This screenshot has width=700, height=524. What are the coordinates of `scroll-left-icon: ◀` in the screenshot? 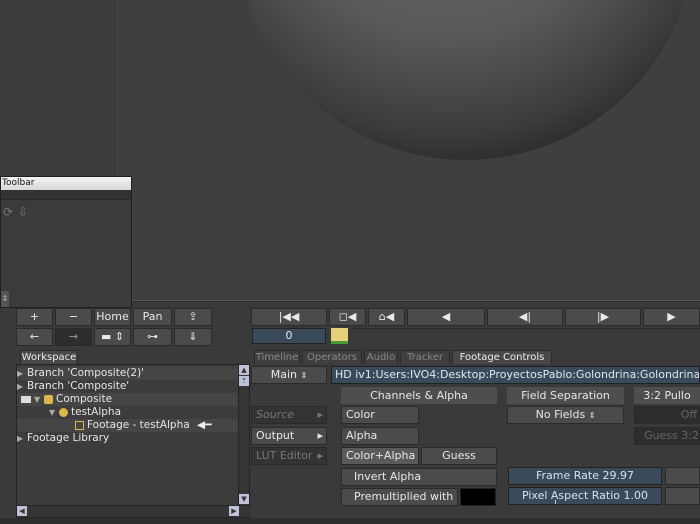 It's located at (22, 511).